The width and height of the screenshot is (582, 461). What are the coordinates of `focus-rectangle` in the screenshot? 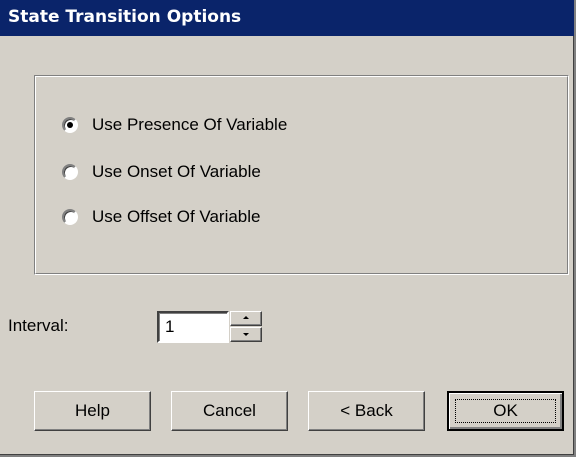 It's located at (505, 411).